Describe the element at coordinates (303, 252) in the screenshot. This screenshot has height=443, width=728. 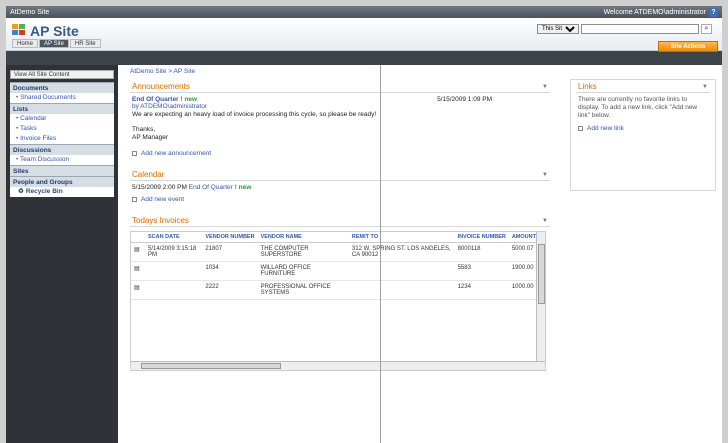
I see `cell-vendor-name: THE COMPUTER SUPERSTORE` at that location.